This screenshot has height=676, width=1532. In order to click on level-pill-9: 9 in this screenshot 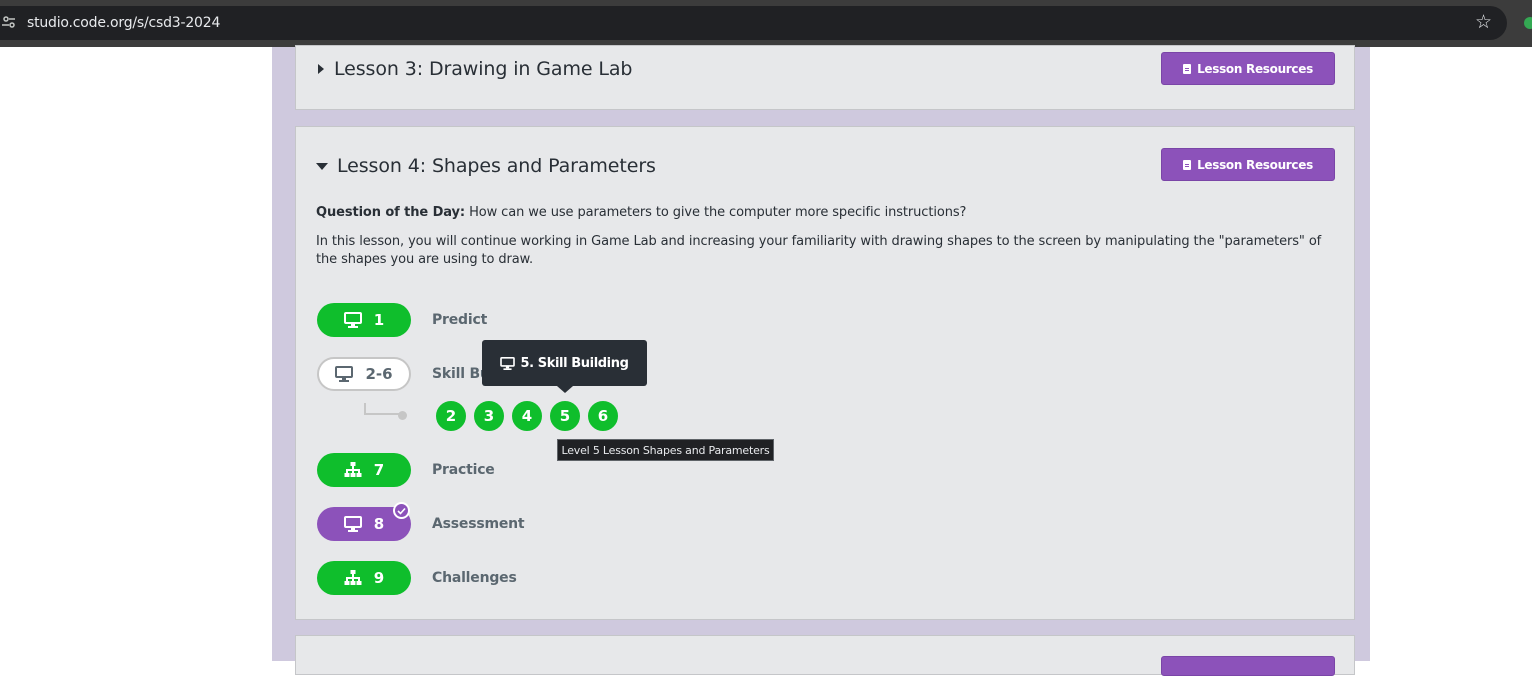, I will do `click(364, 578)`.